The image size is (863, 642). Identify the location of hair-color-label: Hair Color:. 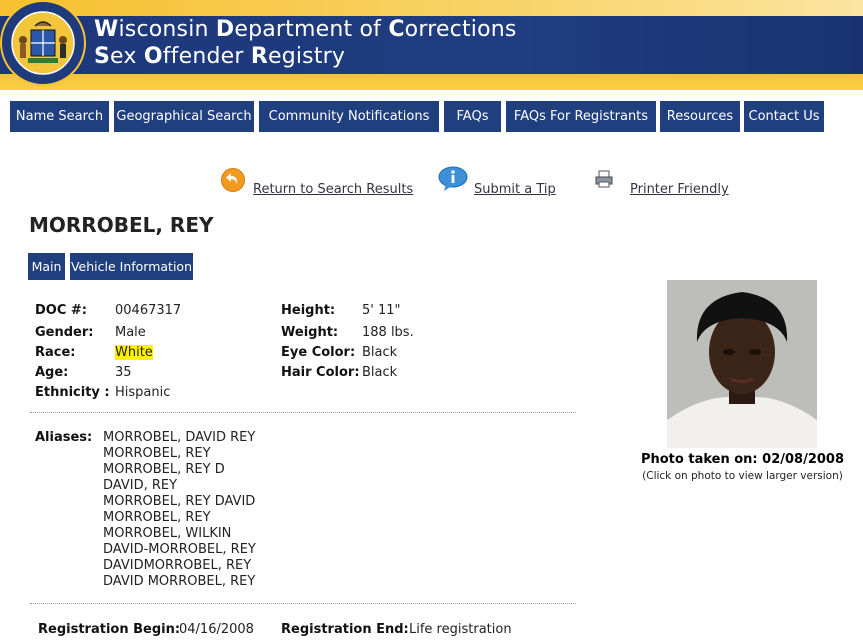
(320, 372).